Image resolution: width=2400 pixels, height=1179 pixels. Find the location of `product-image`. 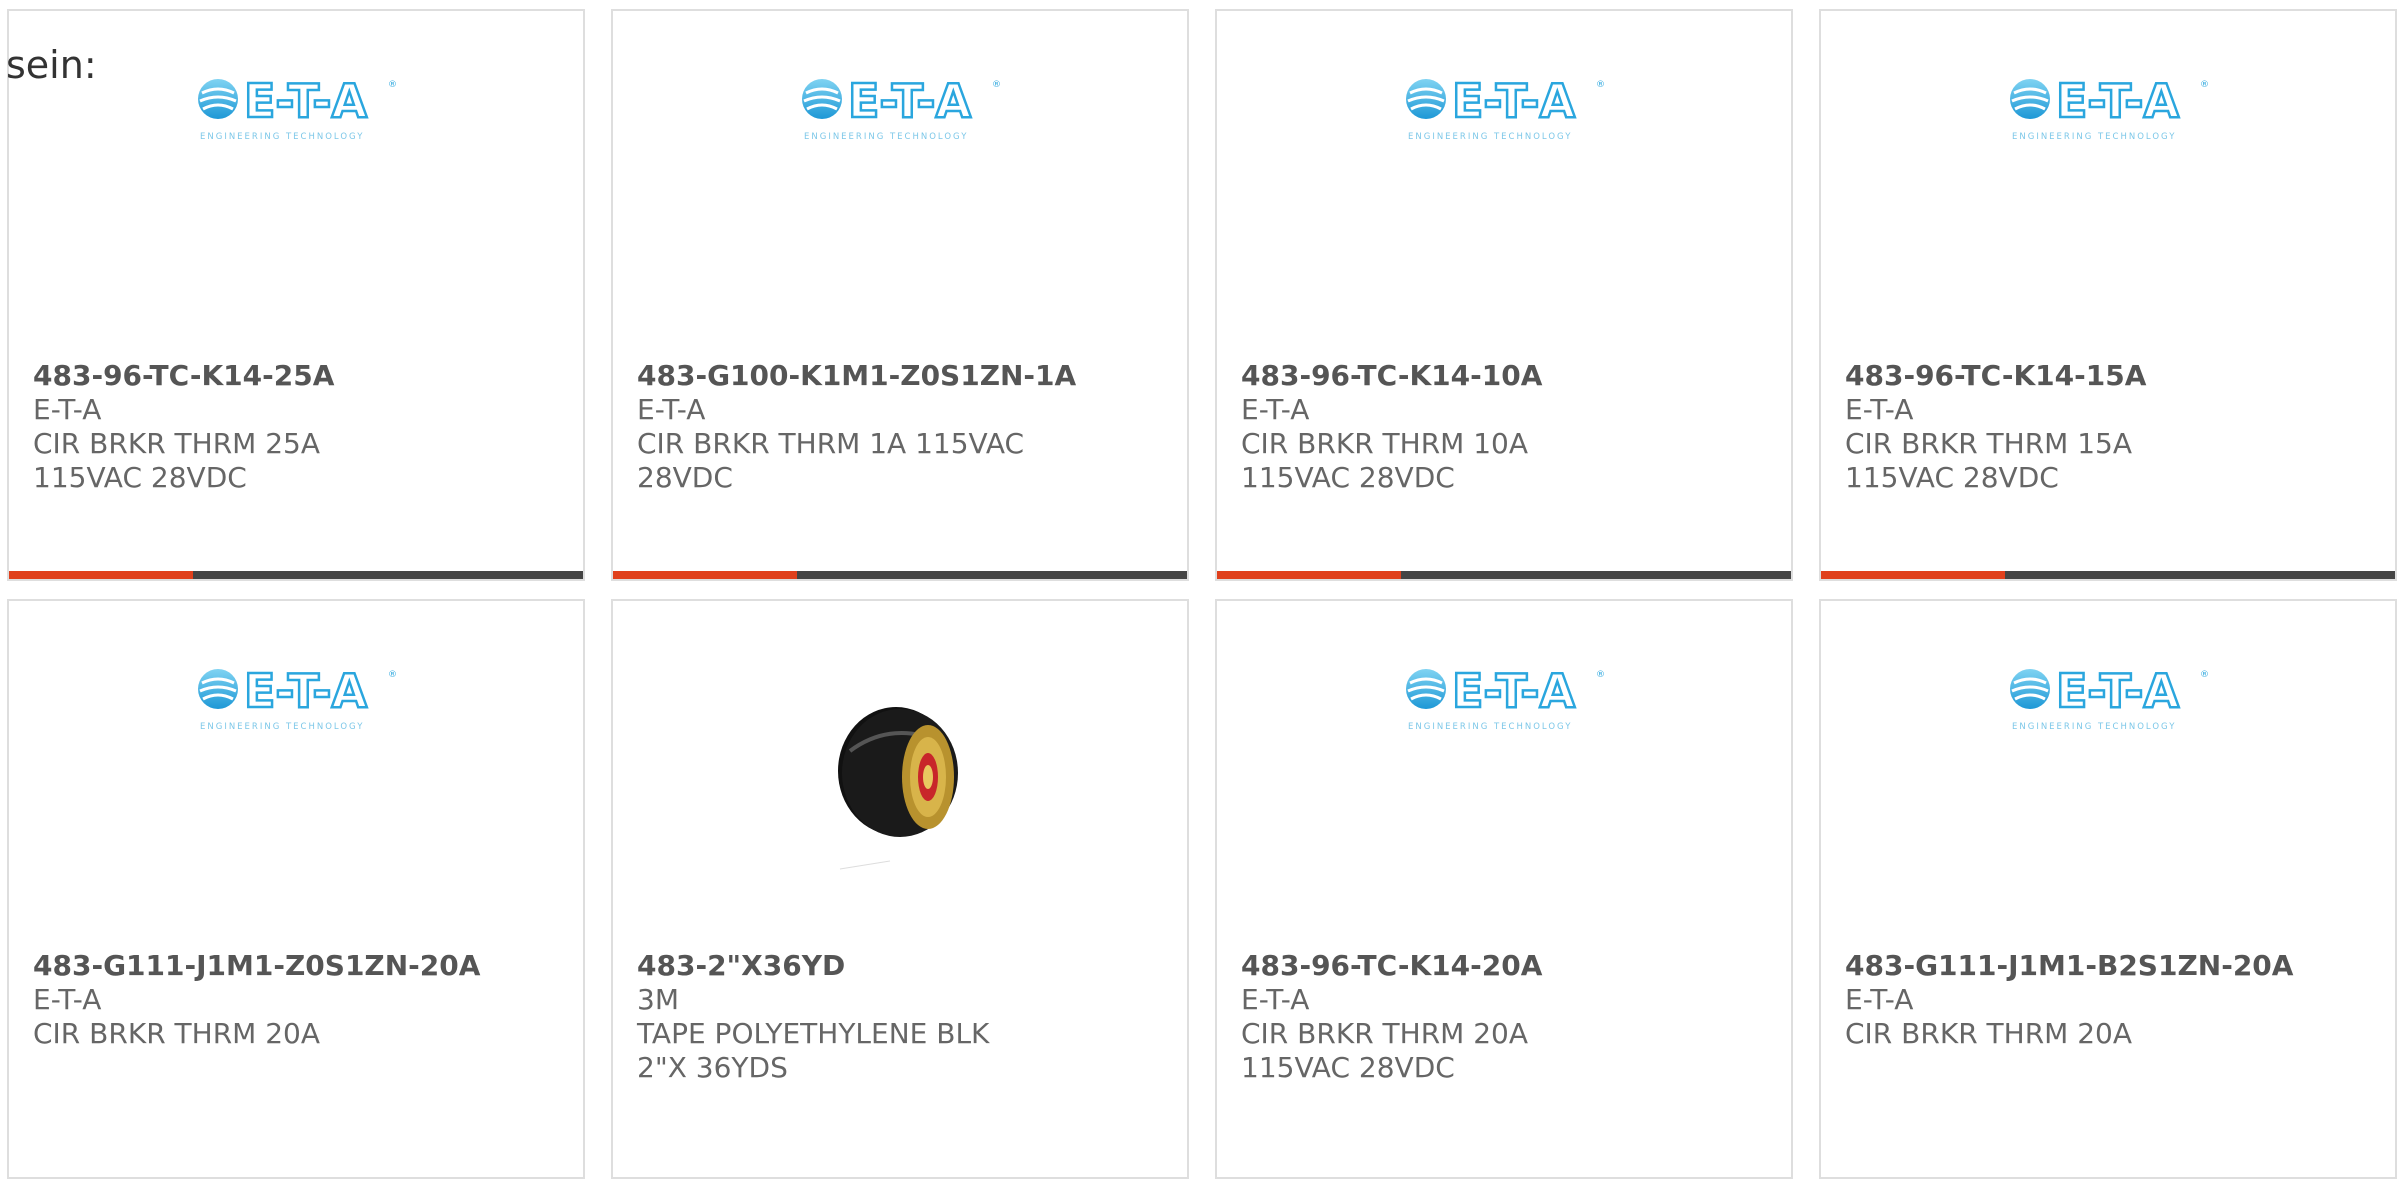

product-image is located at coordinates (900, 821).